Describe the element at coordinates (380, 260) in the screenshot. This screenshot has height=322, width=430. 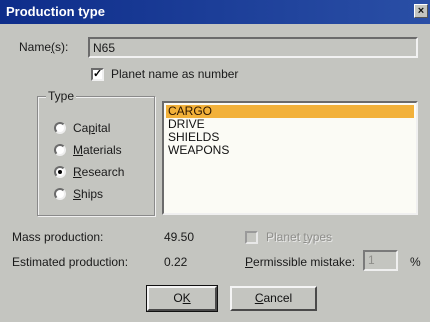
I see `permissible-mistake-input: 1` at that location.